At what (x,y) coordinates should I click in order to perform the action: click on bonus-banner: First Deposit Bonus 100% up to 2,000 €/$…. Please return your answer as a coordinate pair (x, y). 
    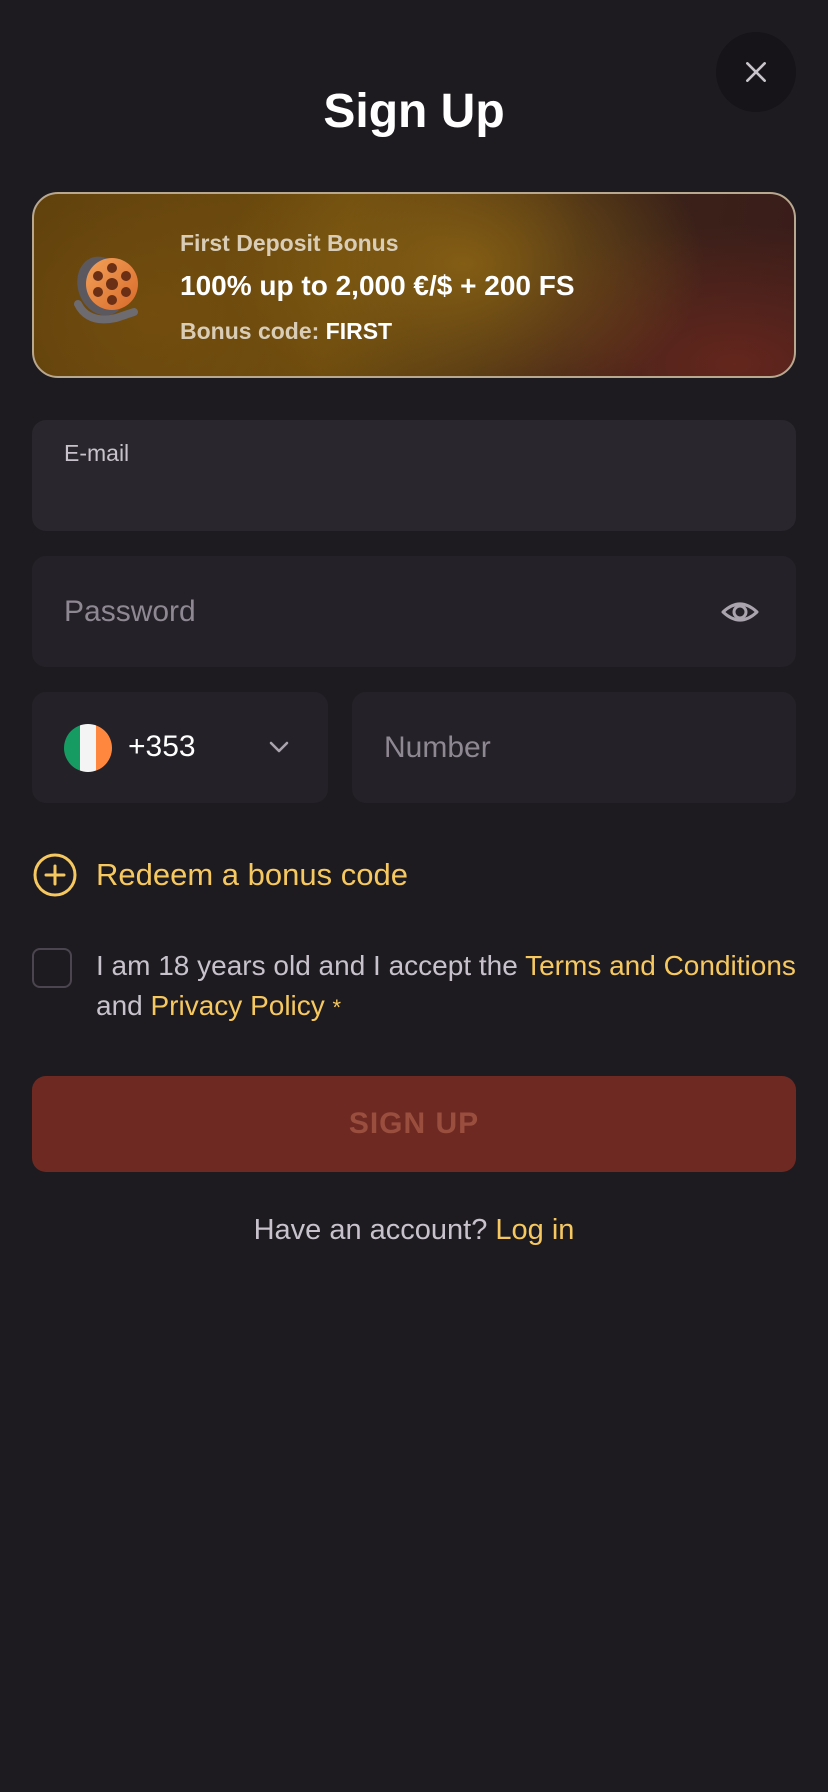
    Looking at the image, I should click on (414, 285).